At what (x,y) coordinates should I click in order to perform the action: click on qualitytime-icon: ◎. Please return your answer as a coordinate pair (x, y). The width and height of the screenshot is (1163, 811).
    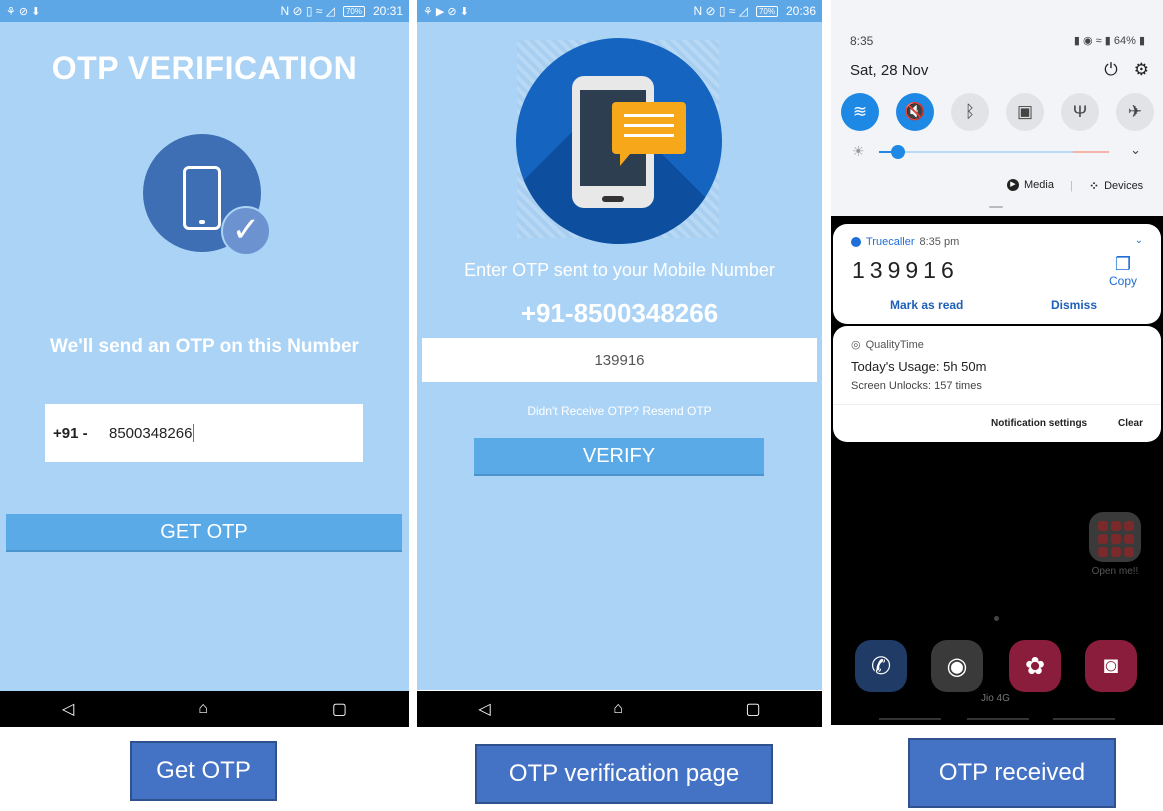
    Looking at the image, I should click on (856, 345).